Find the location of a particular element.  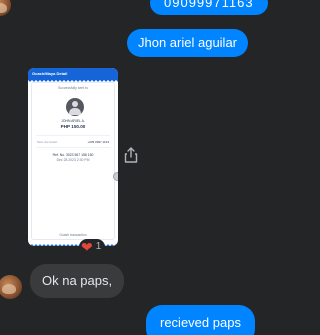

receipt-row-value: +639 0997 1163 is located at coordinates (98, 142).